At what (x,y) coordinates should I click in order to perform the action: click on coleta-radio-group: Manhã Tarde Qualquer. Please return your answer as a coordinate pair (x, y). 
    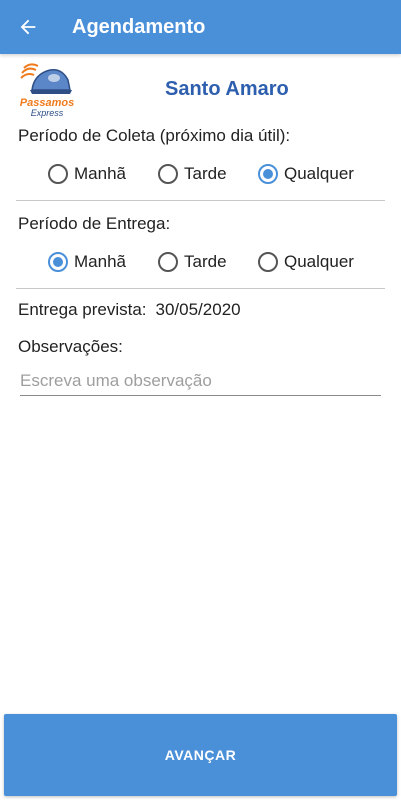
    Looking at the image, I should click on (200, 174).